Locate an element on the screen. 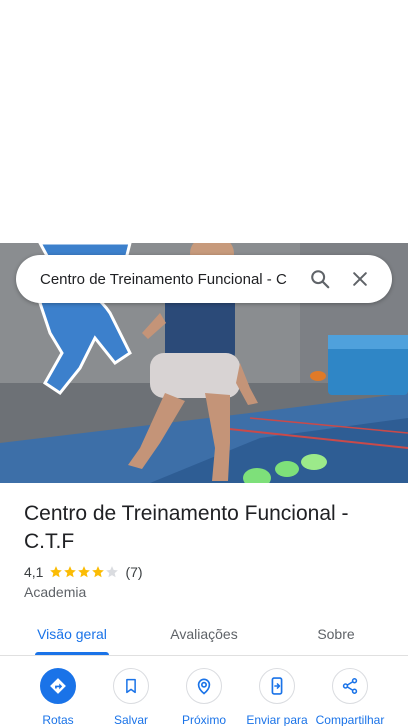  share-button-circle is located at coordinates (350, 686).